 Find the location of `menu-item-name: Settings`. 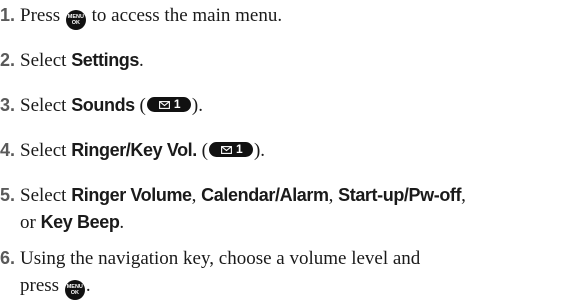

menu-item-name: Settings is located at coordinates (105, 60).